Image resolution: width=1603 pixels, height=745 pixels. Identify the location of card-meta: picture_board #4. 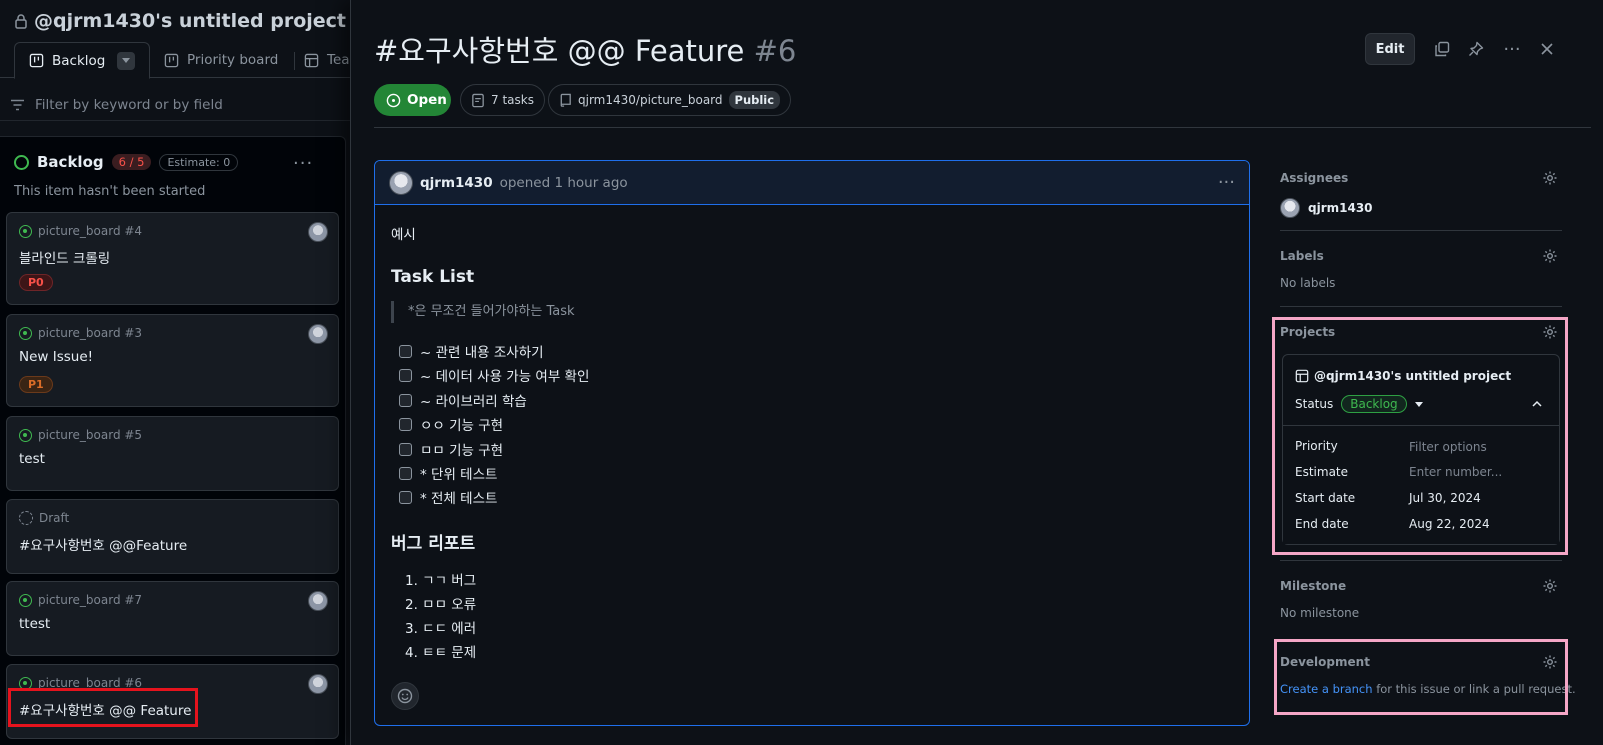
(80, 231).